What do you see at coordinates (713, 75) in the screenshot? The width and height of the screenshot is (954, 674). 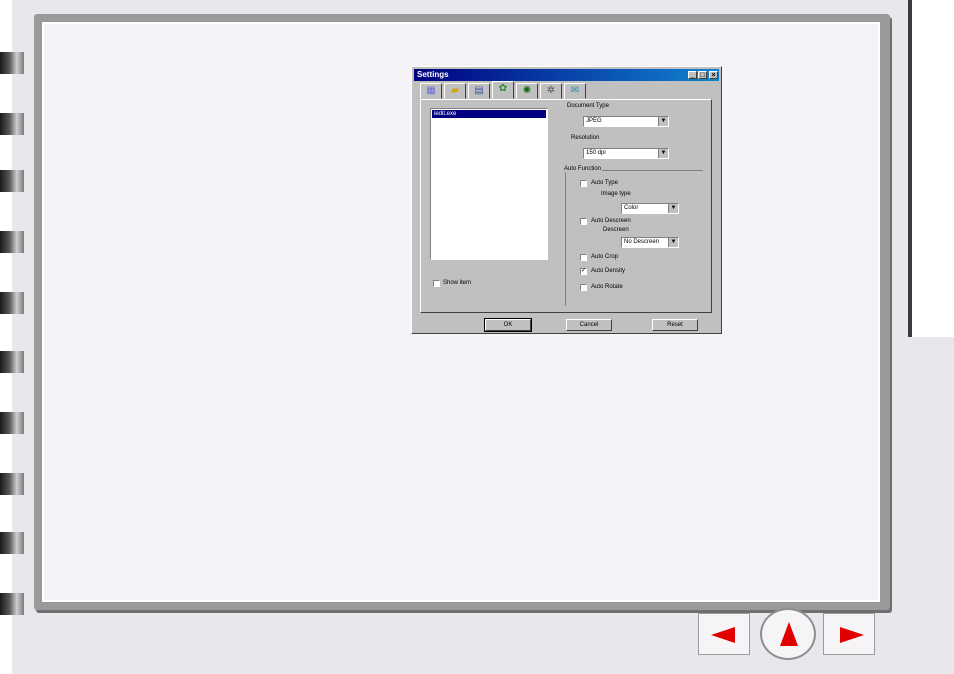 I see `close-button: ×` at bounding box center [713, 75].